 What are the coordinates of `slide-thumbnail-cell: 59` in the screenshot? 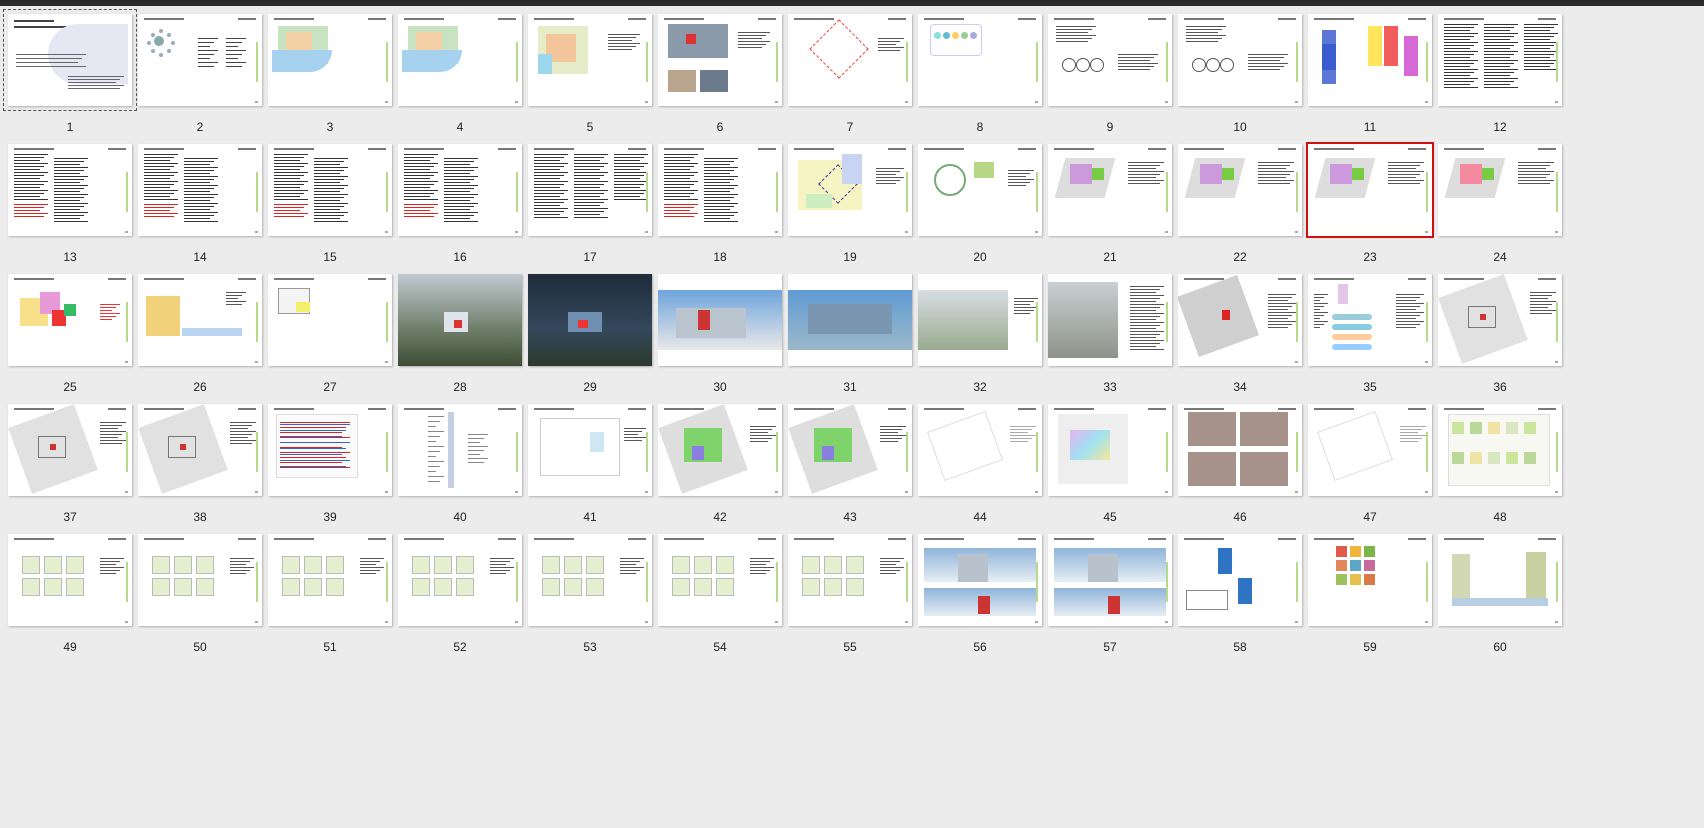 It's located at (1370, 590).